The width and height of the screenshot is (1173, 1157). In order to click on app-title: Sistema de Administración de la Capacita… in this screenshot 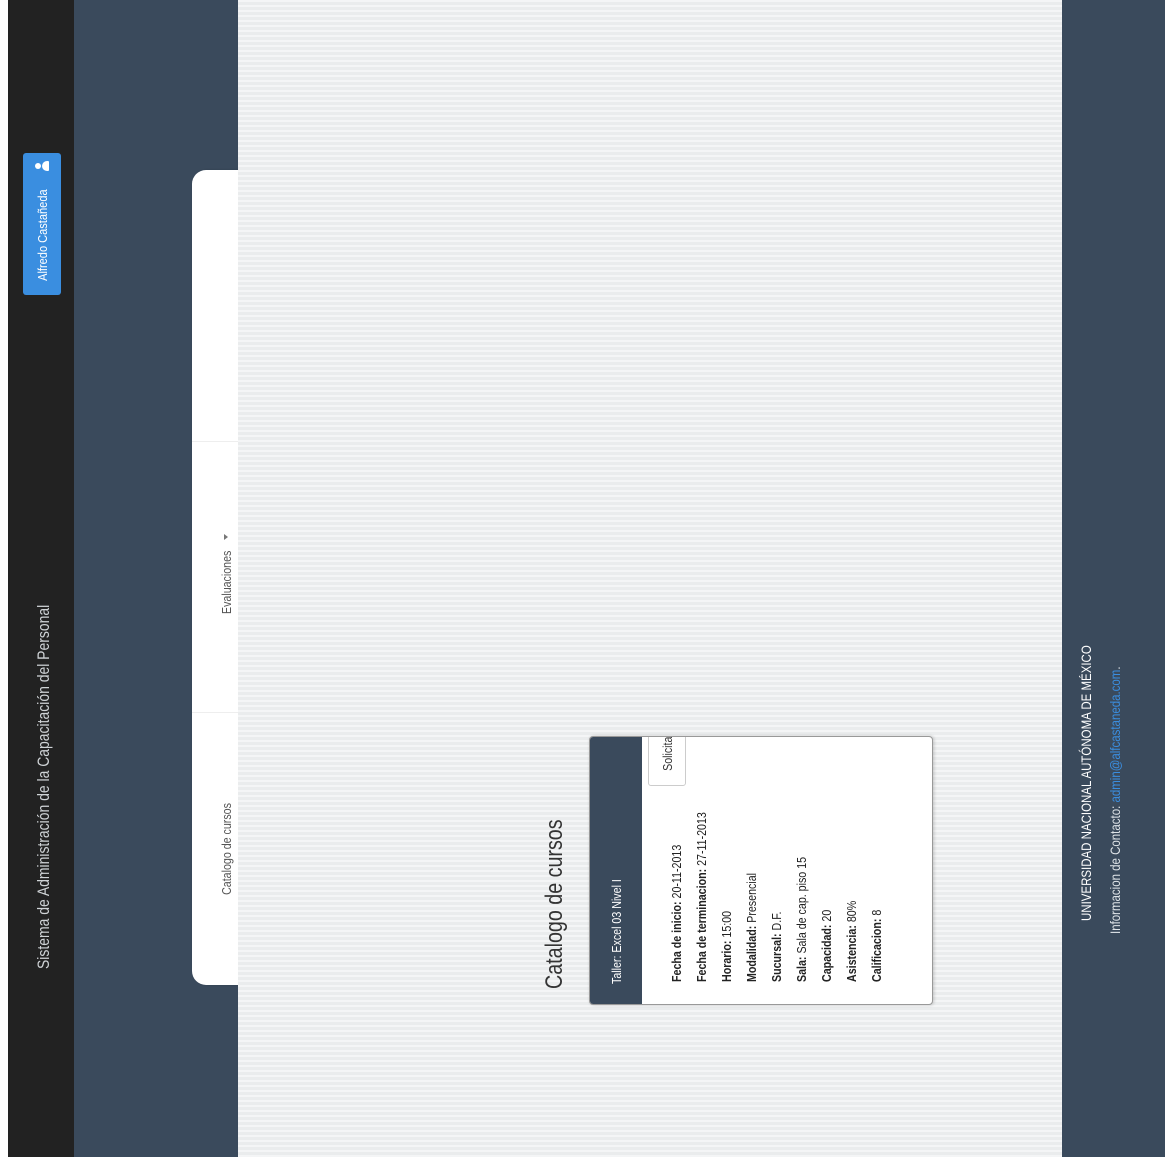, I will do `click(44, 787)`.